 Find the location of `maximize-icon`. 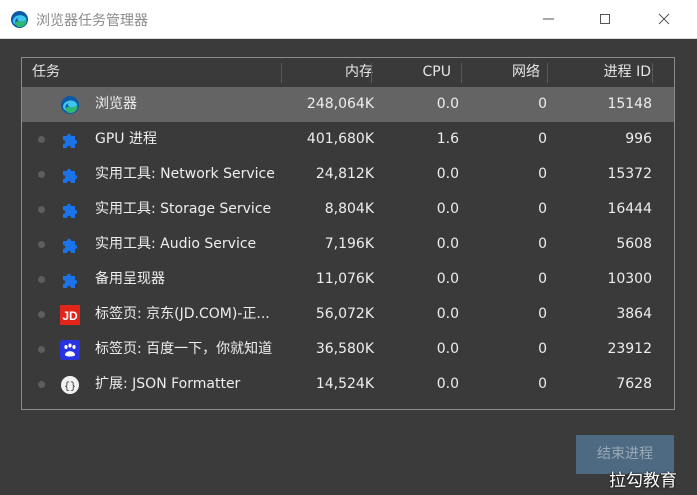

maximize-icon is located at coordinates (605, 19).